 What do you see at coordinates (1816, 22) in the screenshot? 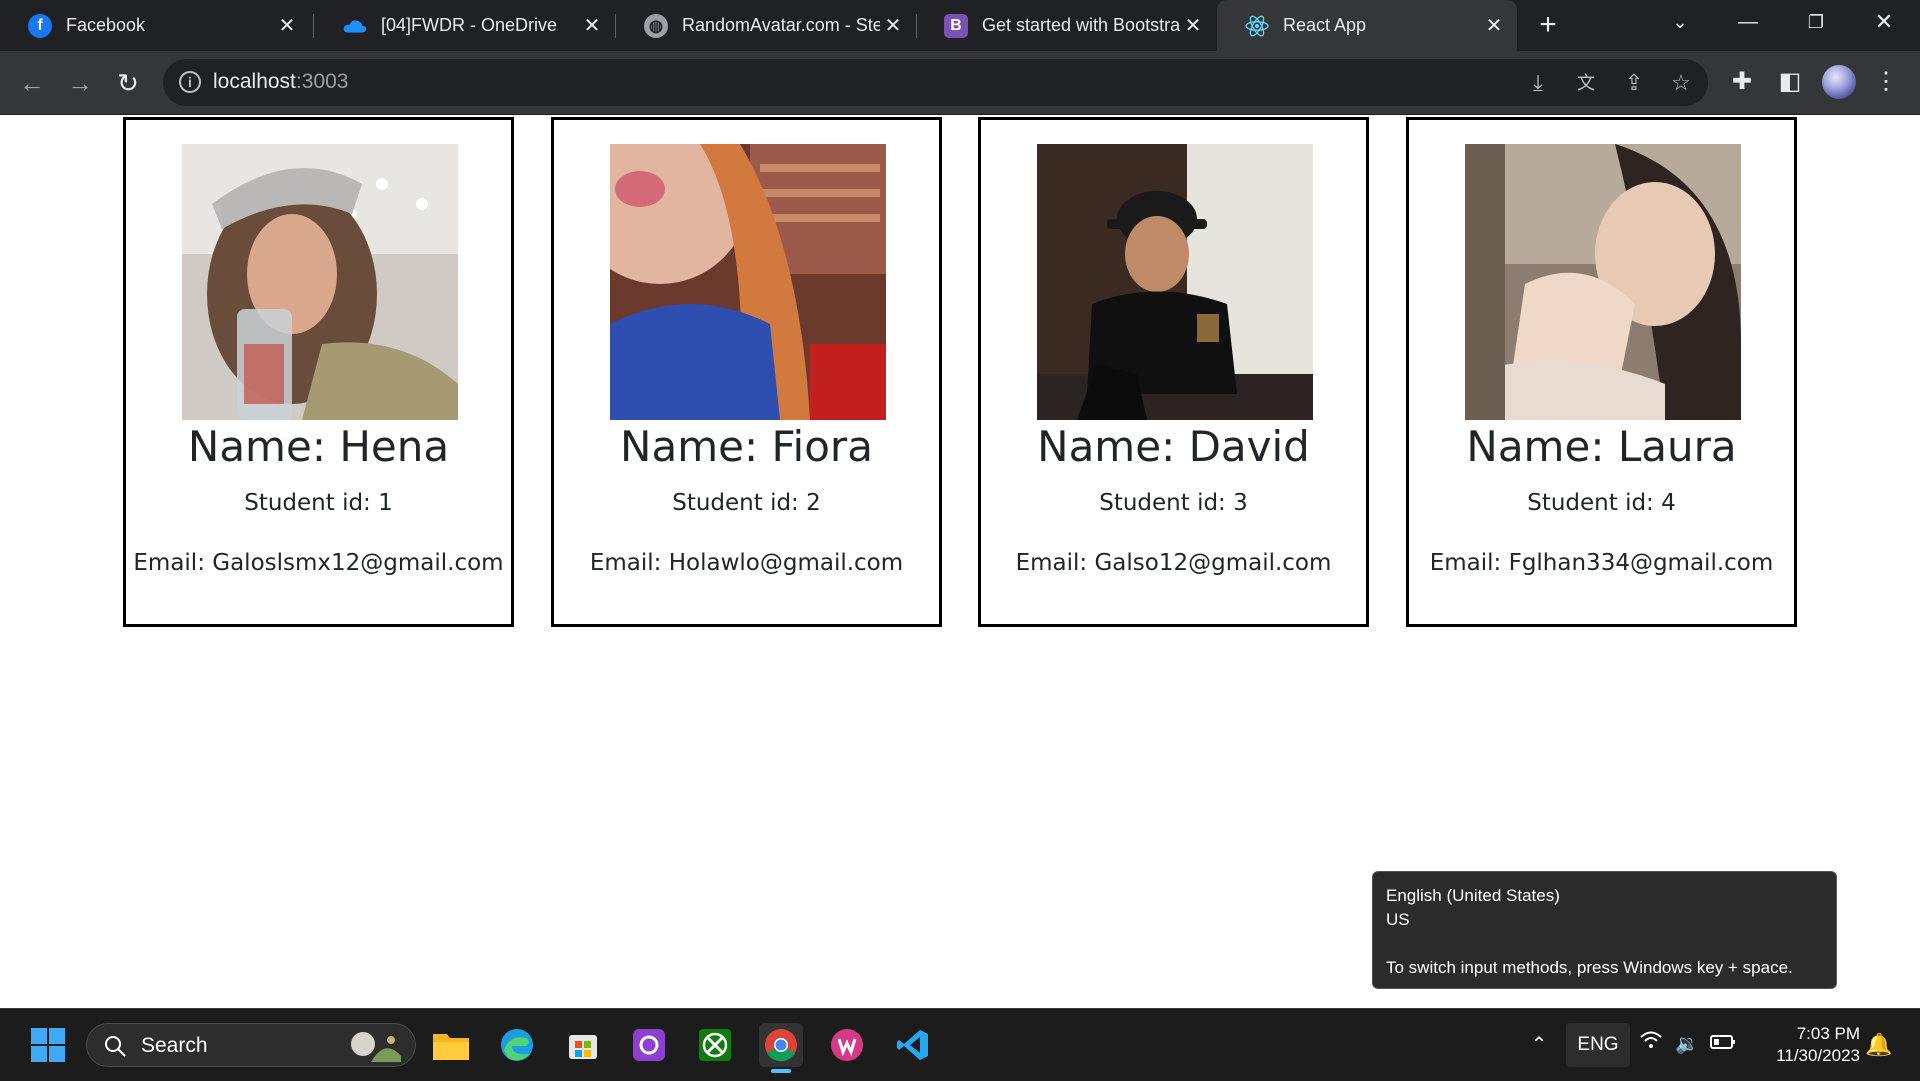
I see `restore-button: ❐` at bounding box center [1816, 22].